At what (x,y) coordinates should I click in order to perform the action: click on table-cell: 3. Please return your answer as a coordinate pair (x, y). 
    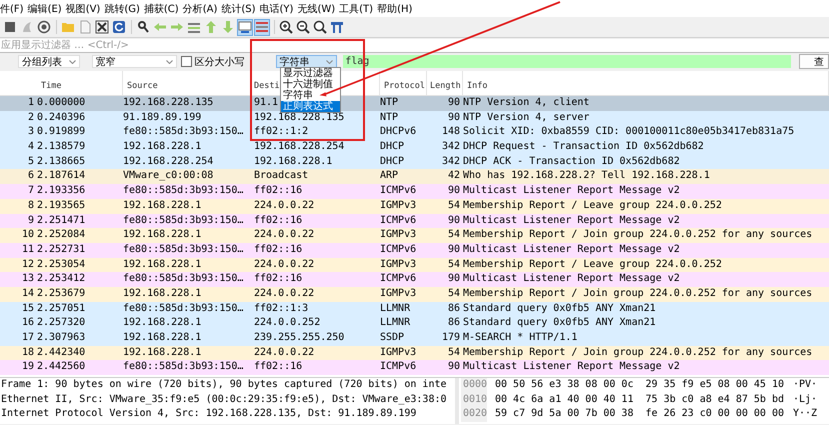
    Looking at the image, I should click on (31, 132).